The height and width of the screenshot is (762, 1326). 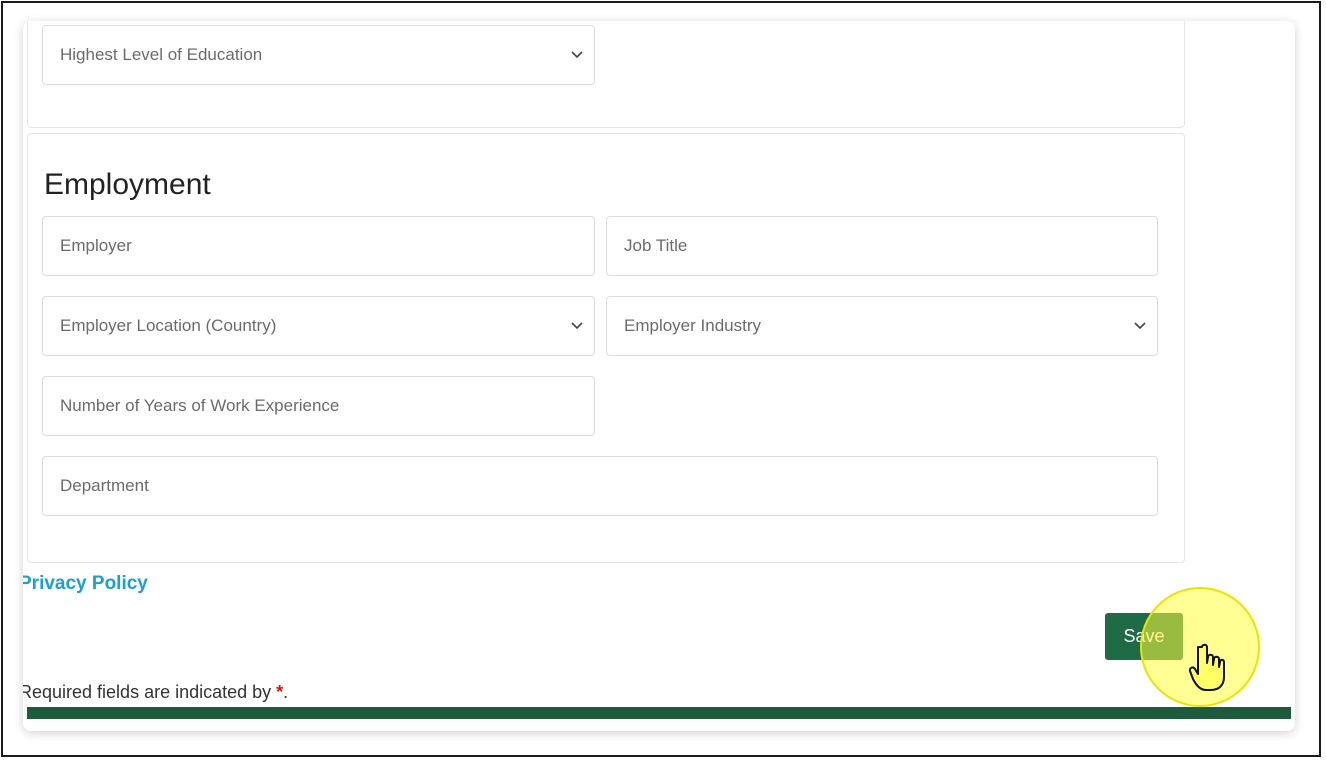 What do you see at coordinates (659, 713) in the screenshot?
I see `footer-bar` at bounding box center [659, 713].